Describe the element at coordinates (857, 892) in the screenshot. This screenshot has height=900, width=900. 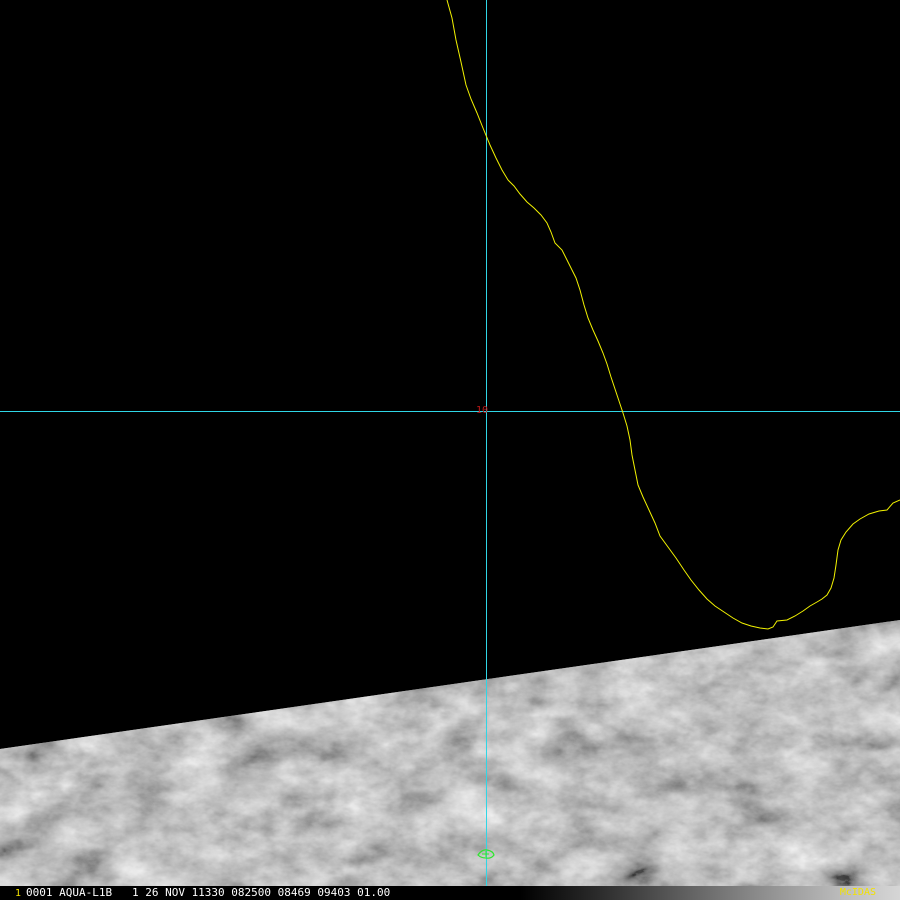
I see `mcidas-logo: McIDAS` at that location.